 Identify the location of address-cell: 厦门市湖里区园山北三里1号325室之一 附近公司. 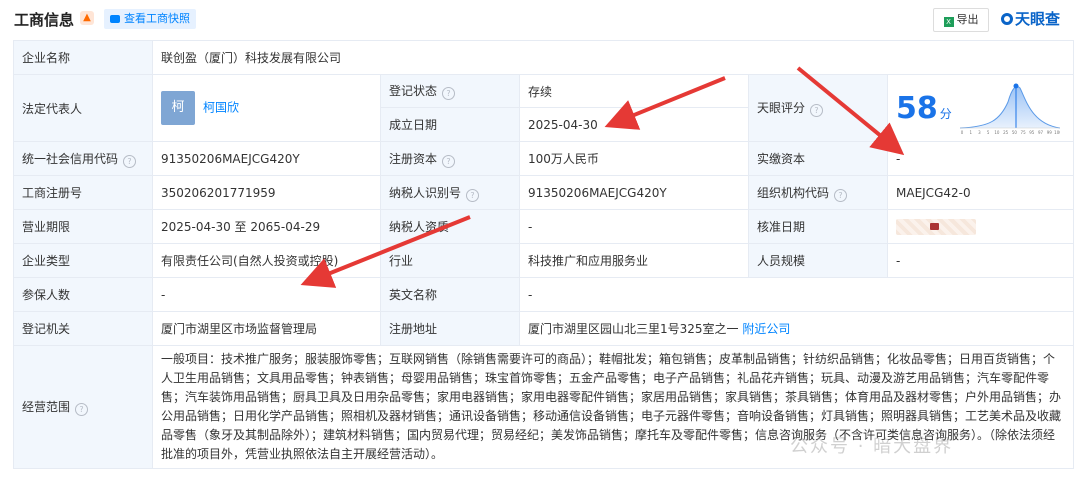
(796, 328).